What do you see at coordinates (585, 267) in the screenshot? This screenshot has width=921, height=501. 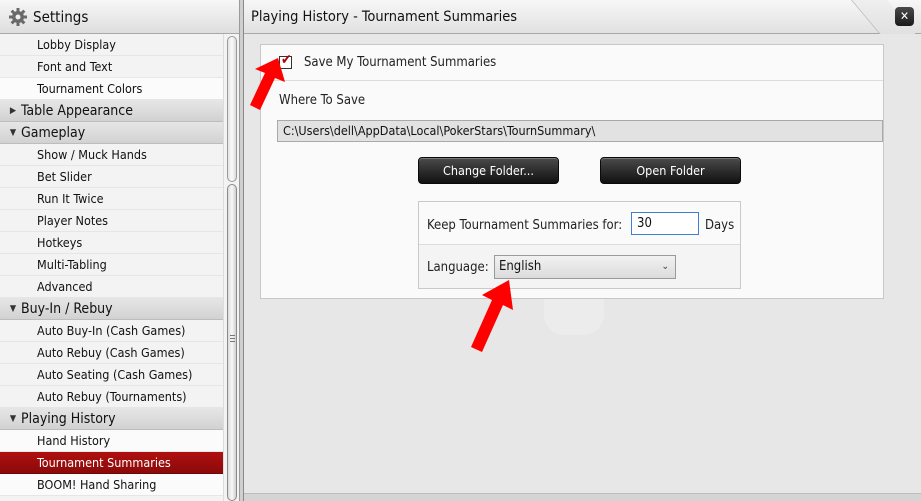 I see `language-select: English ⌄` at bounding box center [585, 267].